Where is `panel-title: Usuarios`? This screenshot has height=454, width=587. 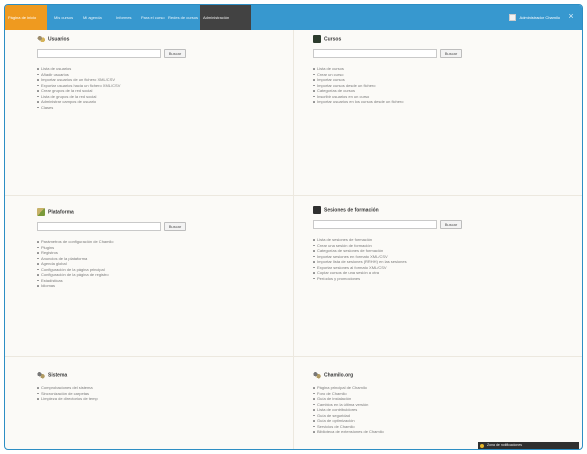 panel-title: Usuarios is located at coordinates (164, 39).